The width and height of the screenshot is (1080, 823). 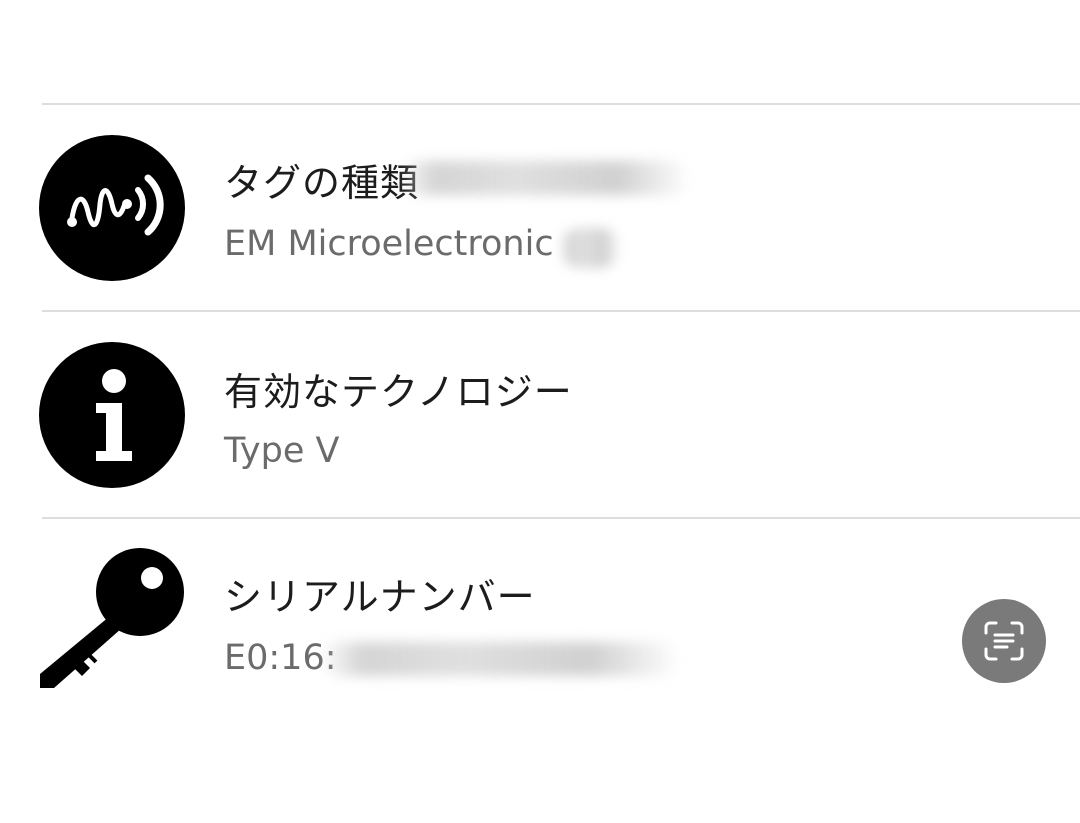 What do you see at coordinates (112, 620) in the screenshot?
I see `key-icon` at bounding box center [112, 620].